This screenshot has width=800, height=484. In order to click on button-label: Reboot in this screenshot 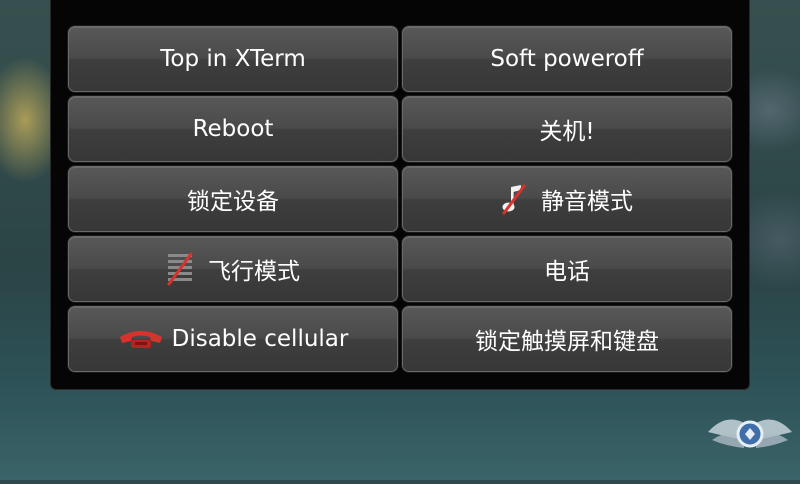, I will do `click(233, 129)`.